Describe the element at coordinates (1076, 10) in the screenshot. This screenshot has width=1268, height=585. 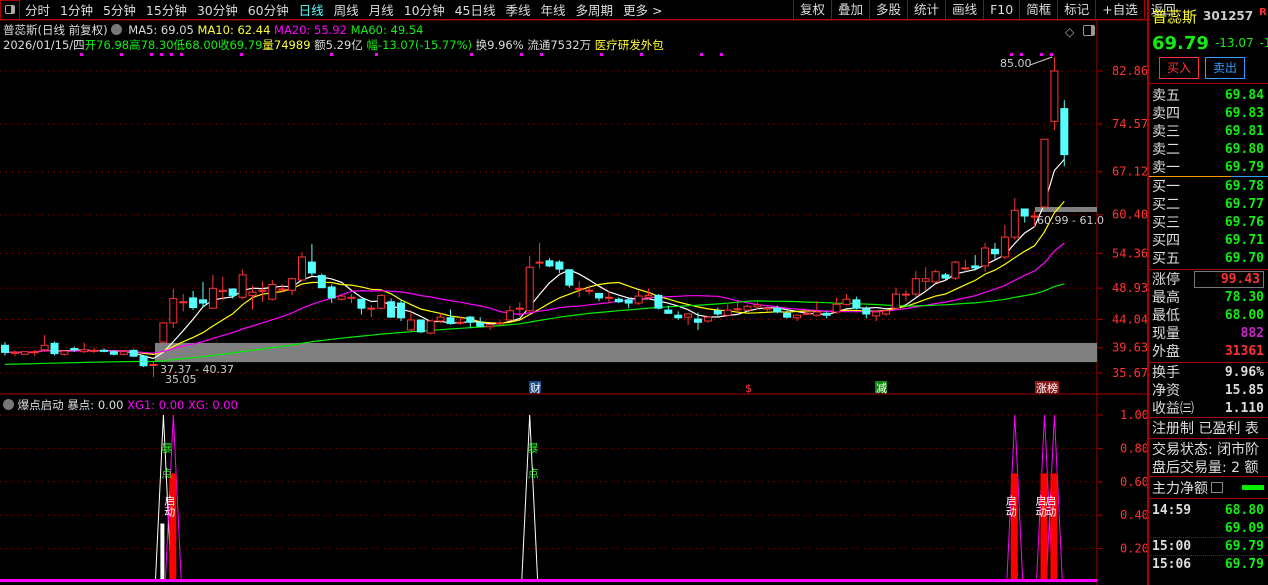
I see `tool-button: 标记` at that location.